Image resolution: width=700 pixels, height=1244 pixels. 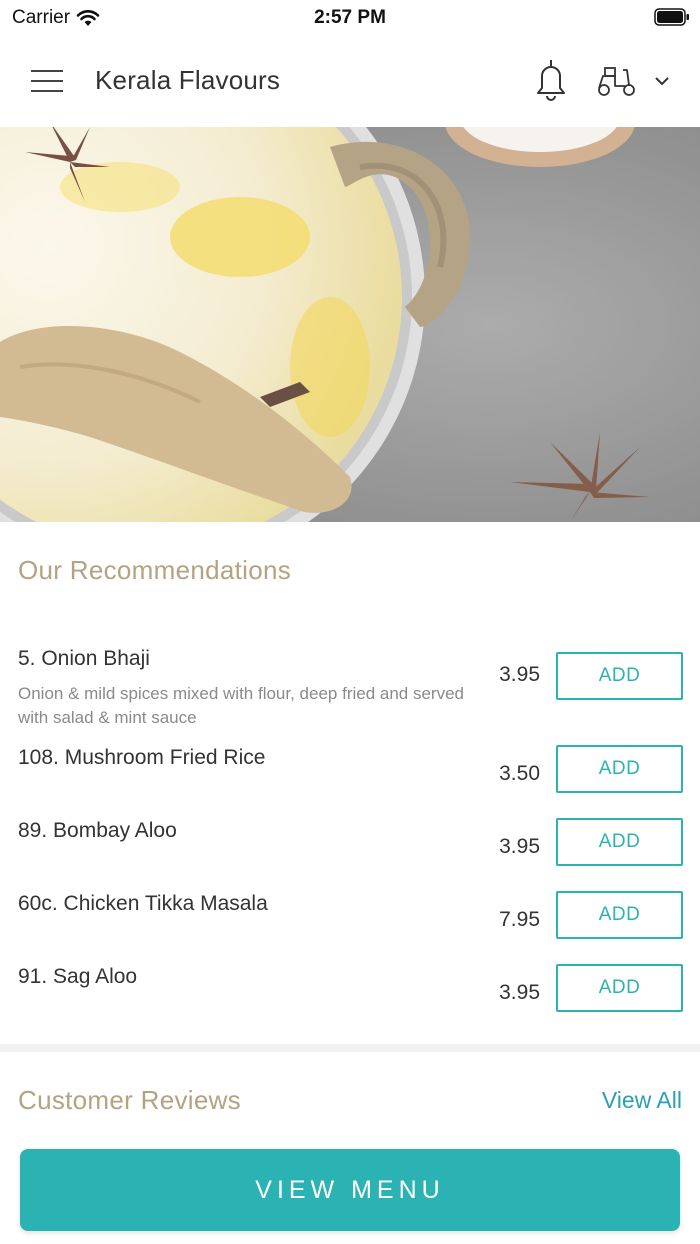 What do you see at coordinates (84, 658) in the screenshot?
I see `item-name: 5. Onion Bhaji` at bounding box center [84, 658].